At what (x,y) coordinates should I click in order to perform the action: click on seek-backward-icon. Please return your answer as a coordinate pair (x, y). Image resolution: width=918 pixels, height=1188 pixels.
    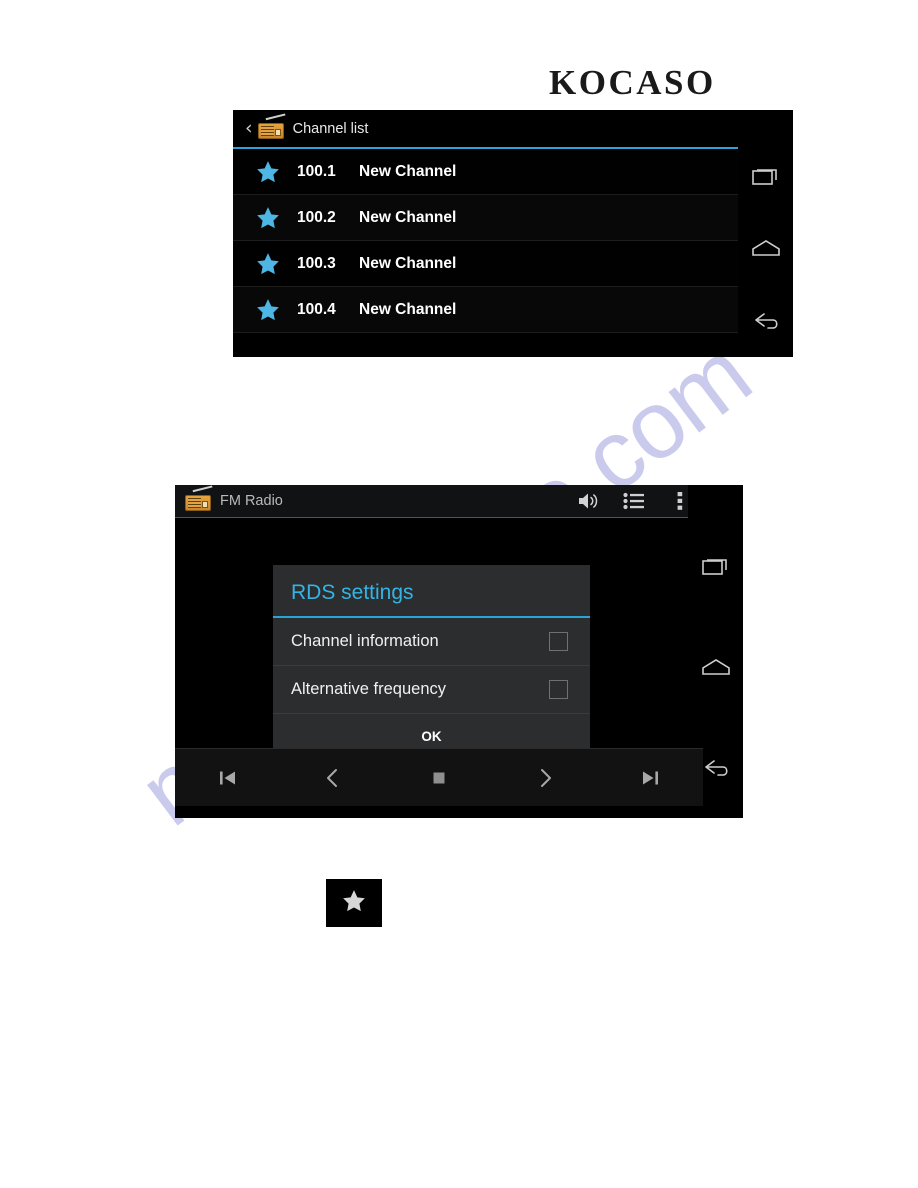
    Looking at the image, I should click on (333, 778).